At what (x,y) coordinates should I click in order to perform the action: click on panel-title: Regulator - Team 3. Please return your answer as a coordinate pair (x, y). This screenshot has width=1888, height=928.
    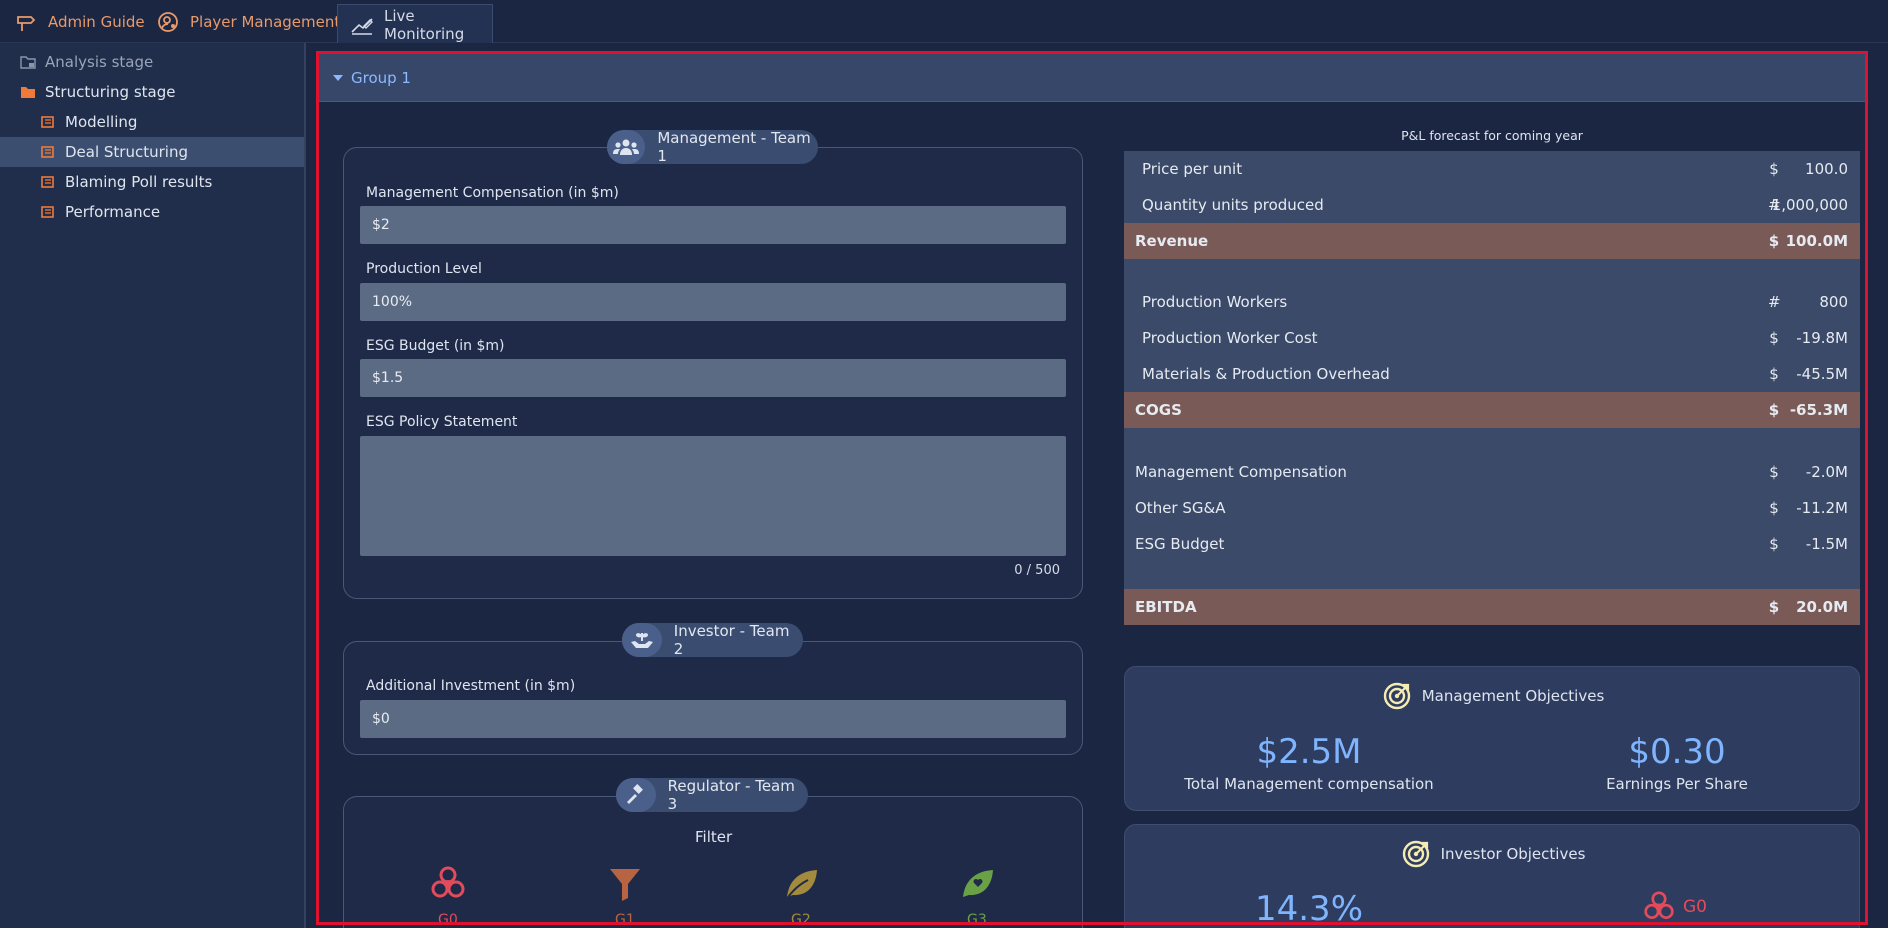
    Looking at the image, I should click on (731, 795).